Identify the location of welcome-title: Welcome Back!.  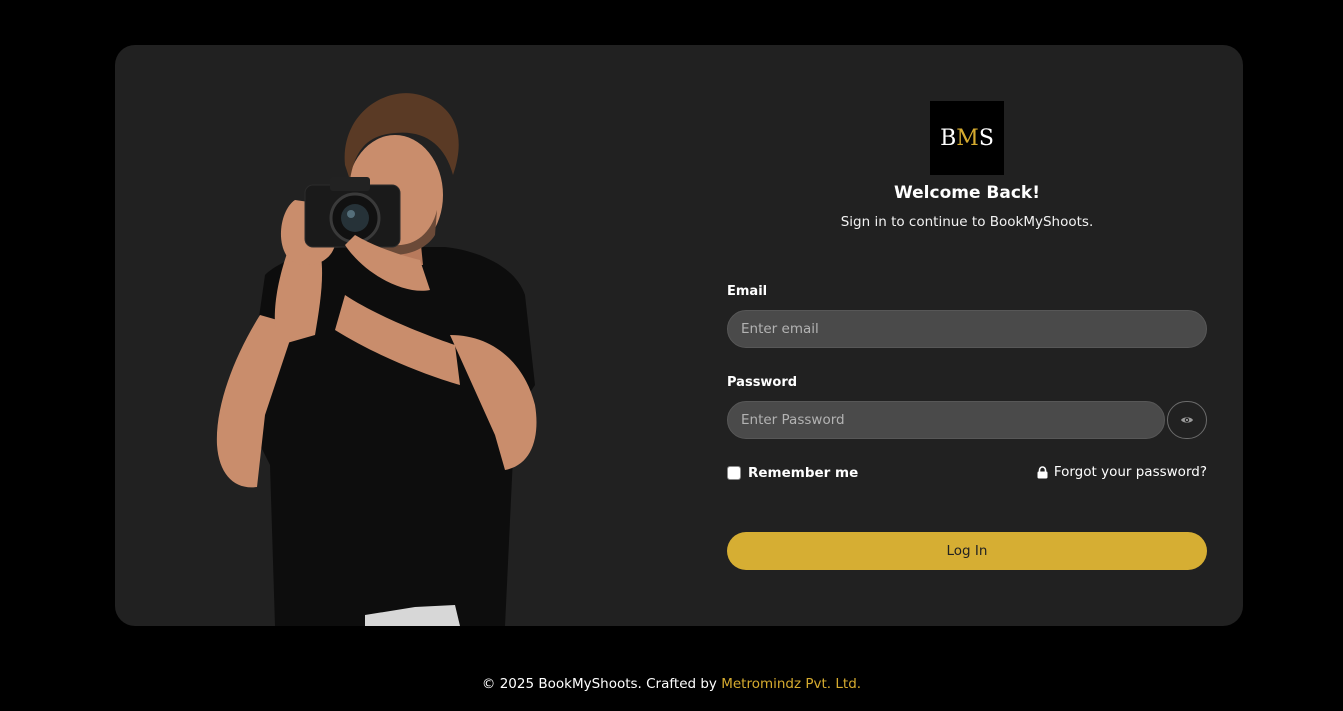
(967, 193).